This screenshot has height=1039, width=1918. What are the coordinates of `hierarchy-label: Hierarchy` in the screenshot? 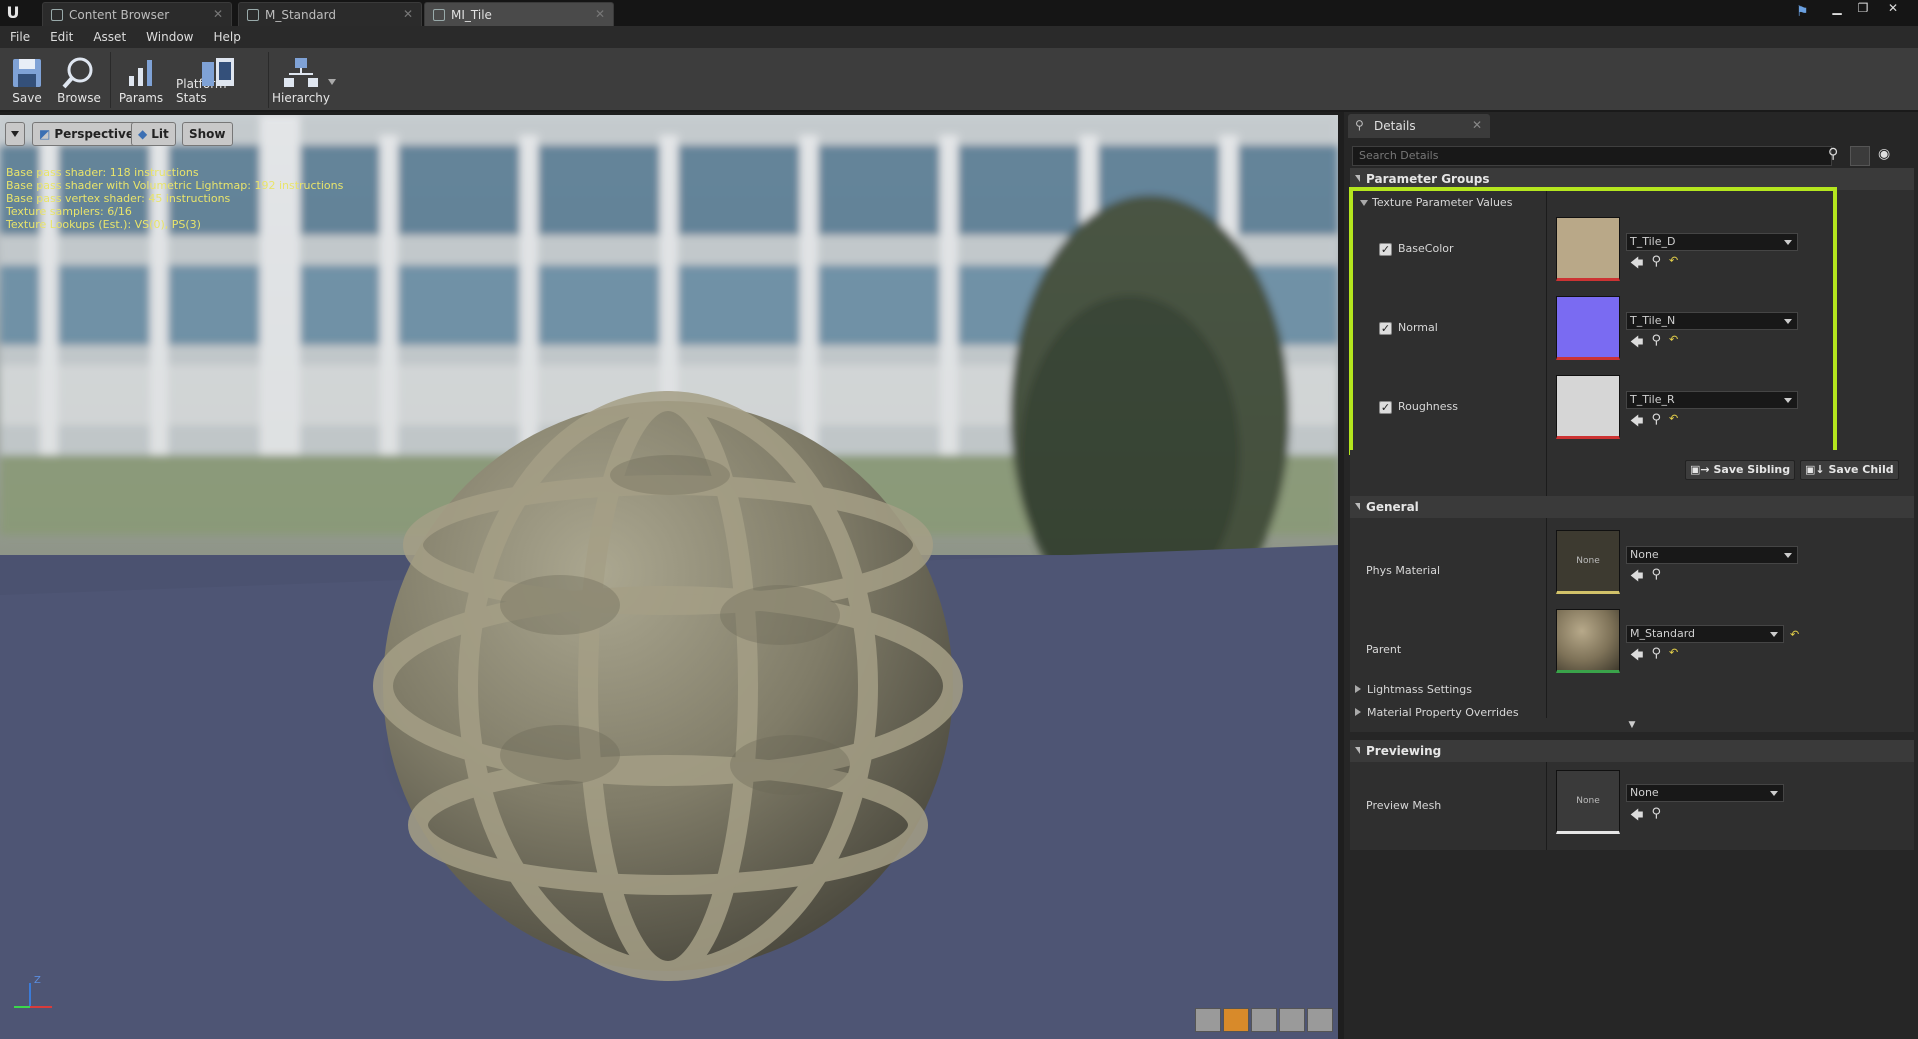 It's located at (301, 98).